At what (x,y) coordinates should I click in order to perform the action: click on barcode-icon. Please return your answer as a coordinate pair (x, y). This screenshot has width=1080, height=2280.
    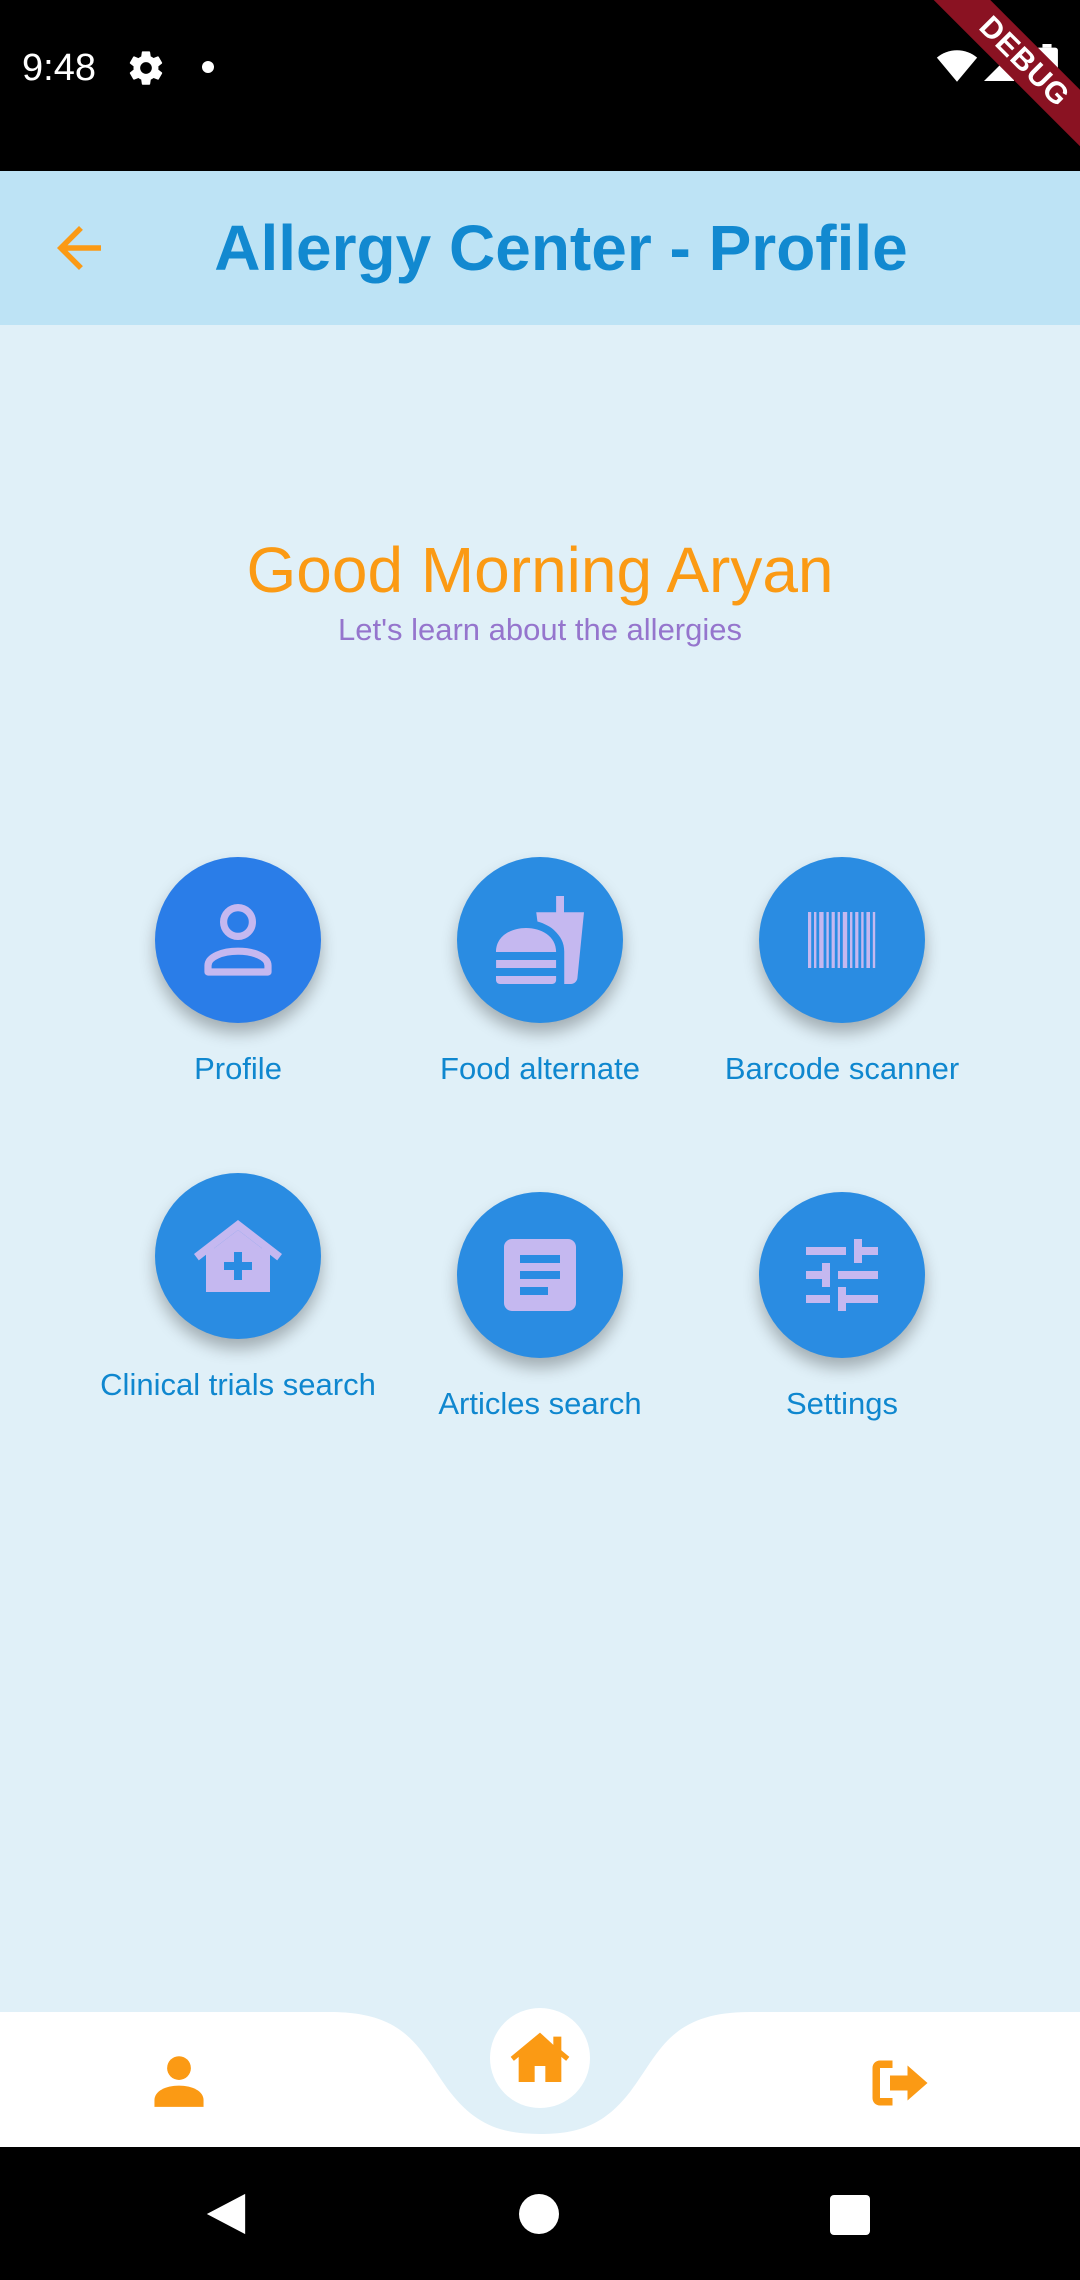
    Looking at the image, I should click on (842, 940).